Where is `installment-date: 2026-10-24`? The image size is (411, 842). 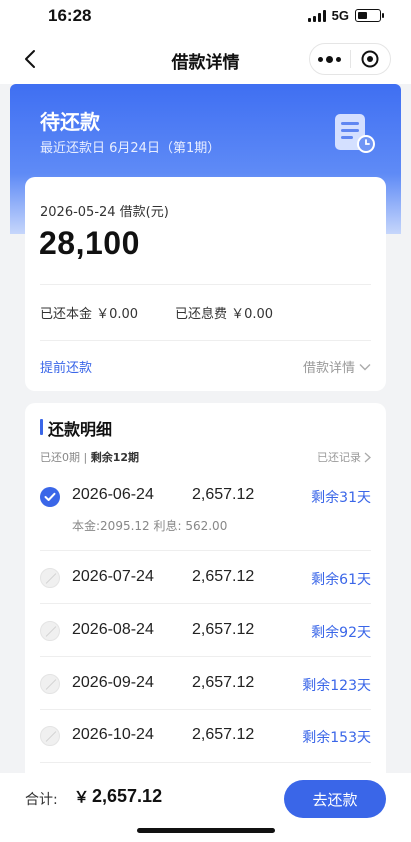 installment-date: 2026-10-24 is located at coordinates (113, 734).